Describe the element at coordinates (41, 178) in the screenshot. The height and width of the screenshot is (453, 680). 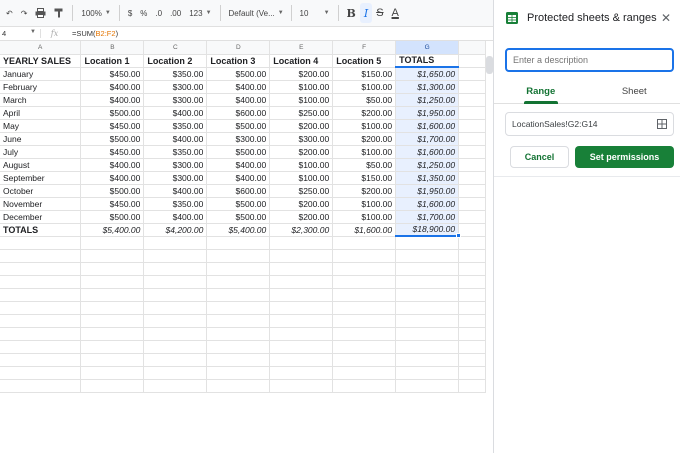
I see `cell-a10: September` at that location.